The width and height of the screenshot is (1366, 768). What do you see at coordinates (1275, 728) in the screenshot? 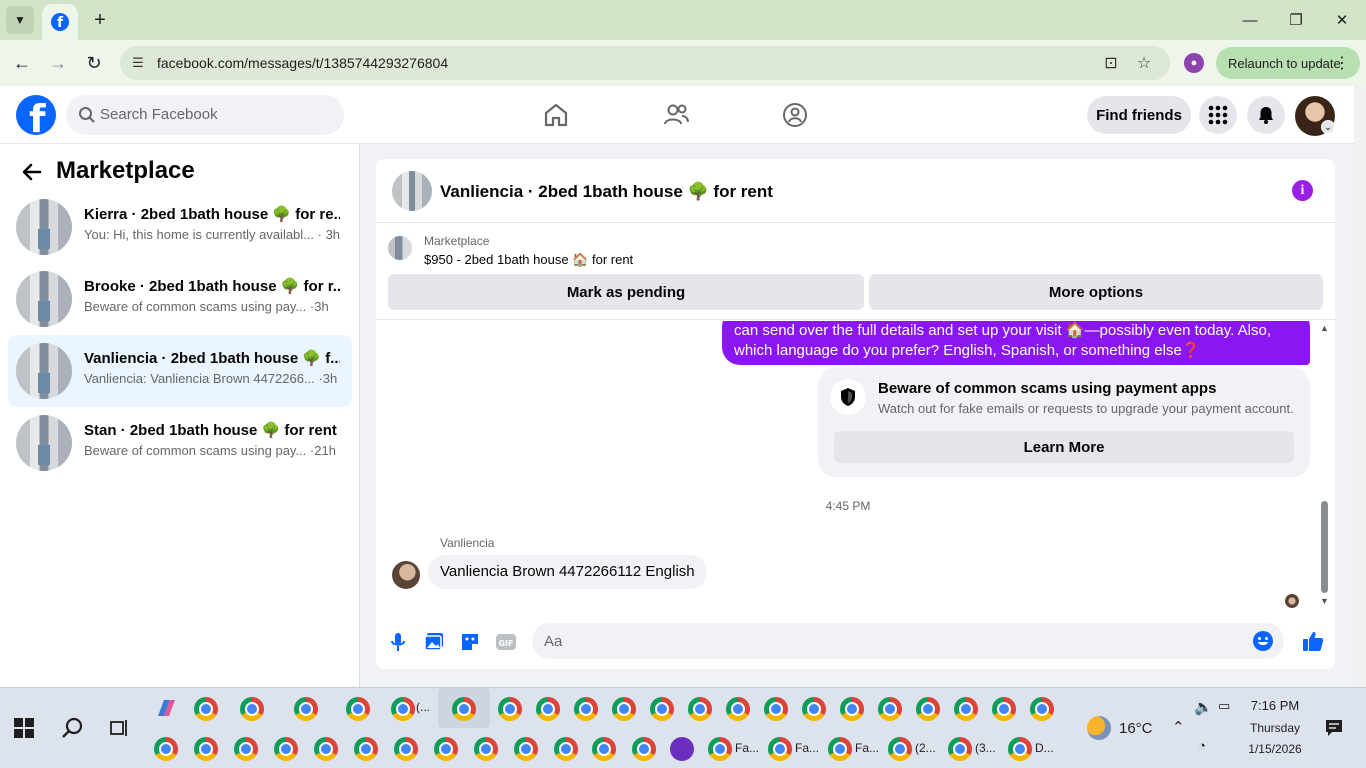
I see `clock-day: Thursday` at bounding box center [1275, 728].